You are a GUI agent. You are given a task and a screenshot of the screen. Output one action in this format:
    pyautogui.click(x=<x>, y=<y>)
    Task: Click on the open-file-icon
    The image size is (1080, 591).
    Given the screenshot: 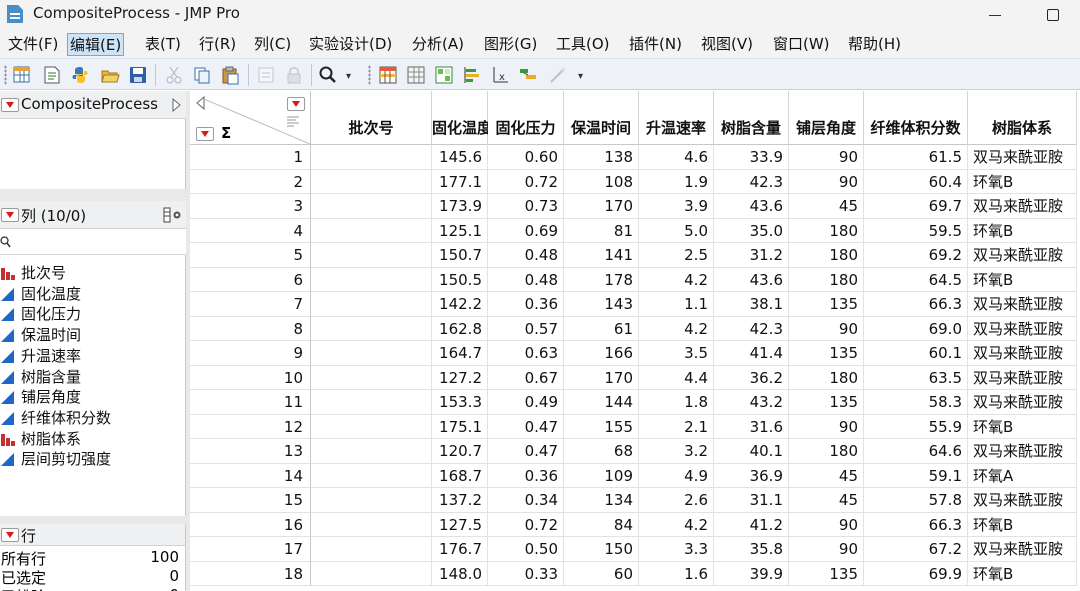 What is the action you would take?
    pyautogui.click(x=110, y=75)
    